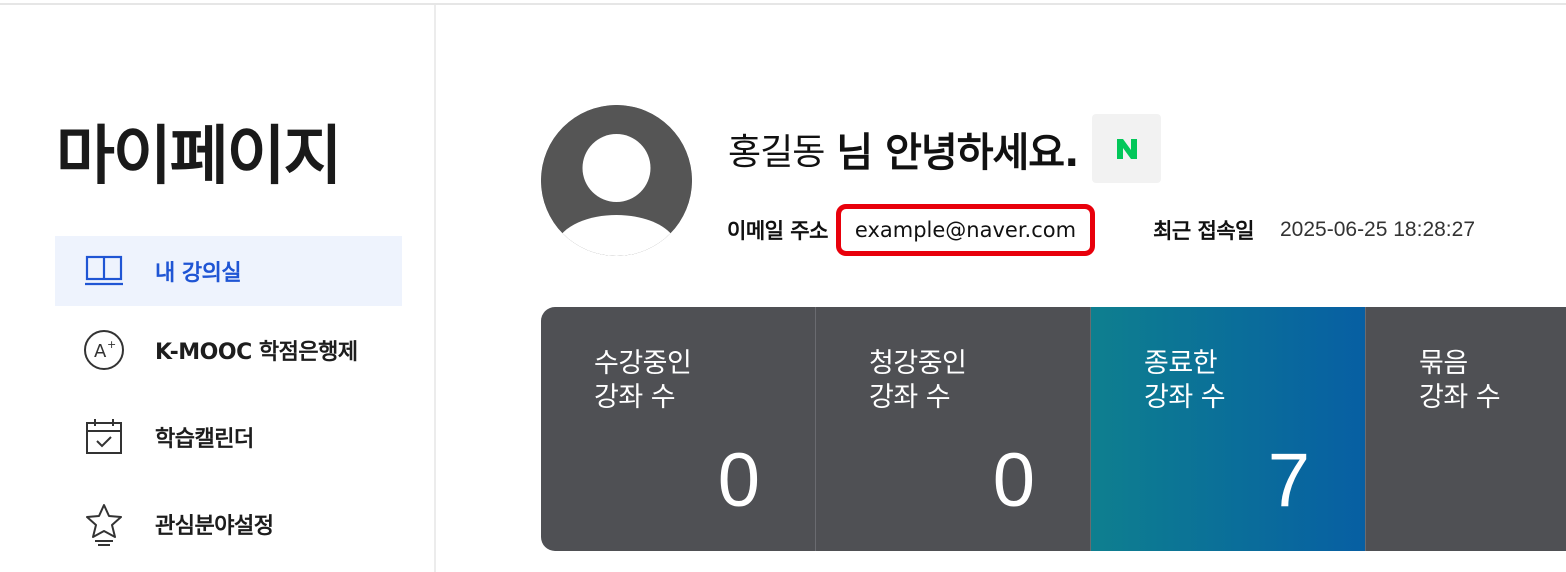  Describe the element at coordinates (104, 437) in the screenshot. I see `calendar-check-icon` at that location.